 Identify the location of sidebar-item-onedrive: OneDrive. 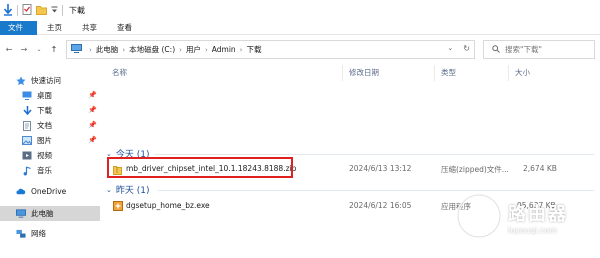
(41, 191).